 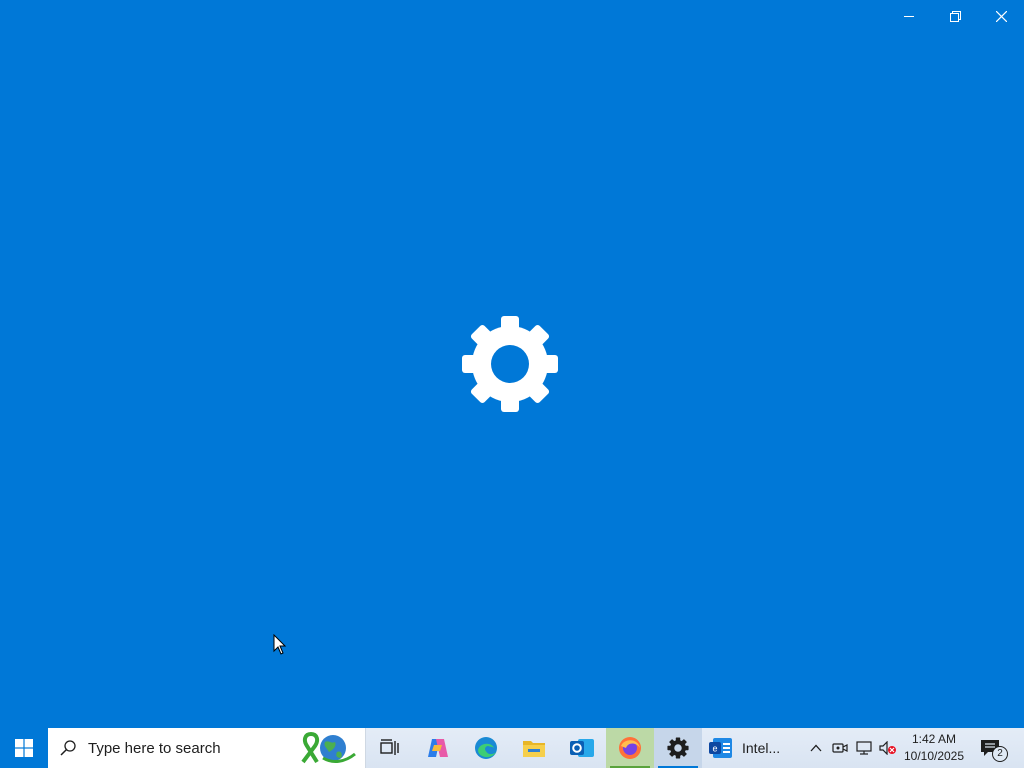 I want to click on clock: 1:42 AM 10/10/2025, so click(x=934, y=748).